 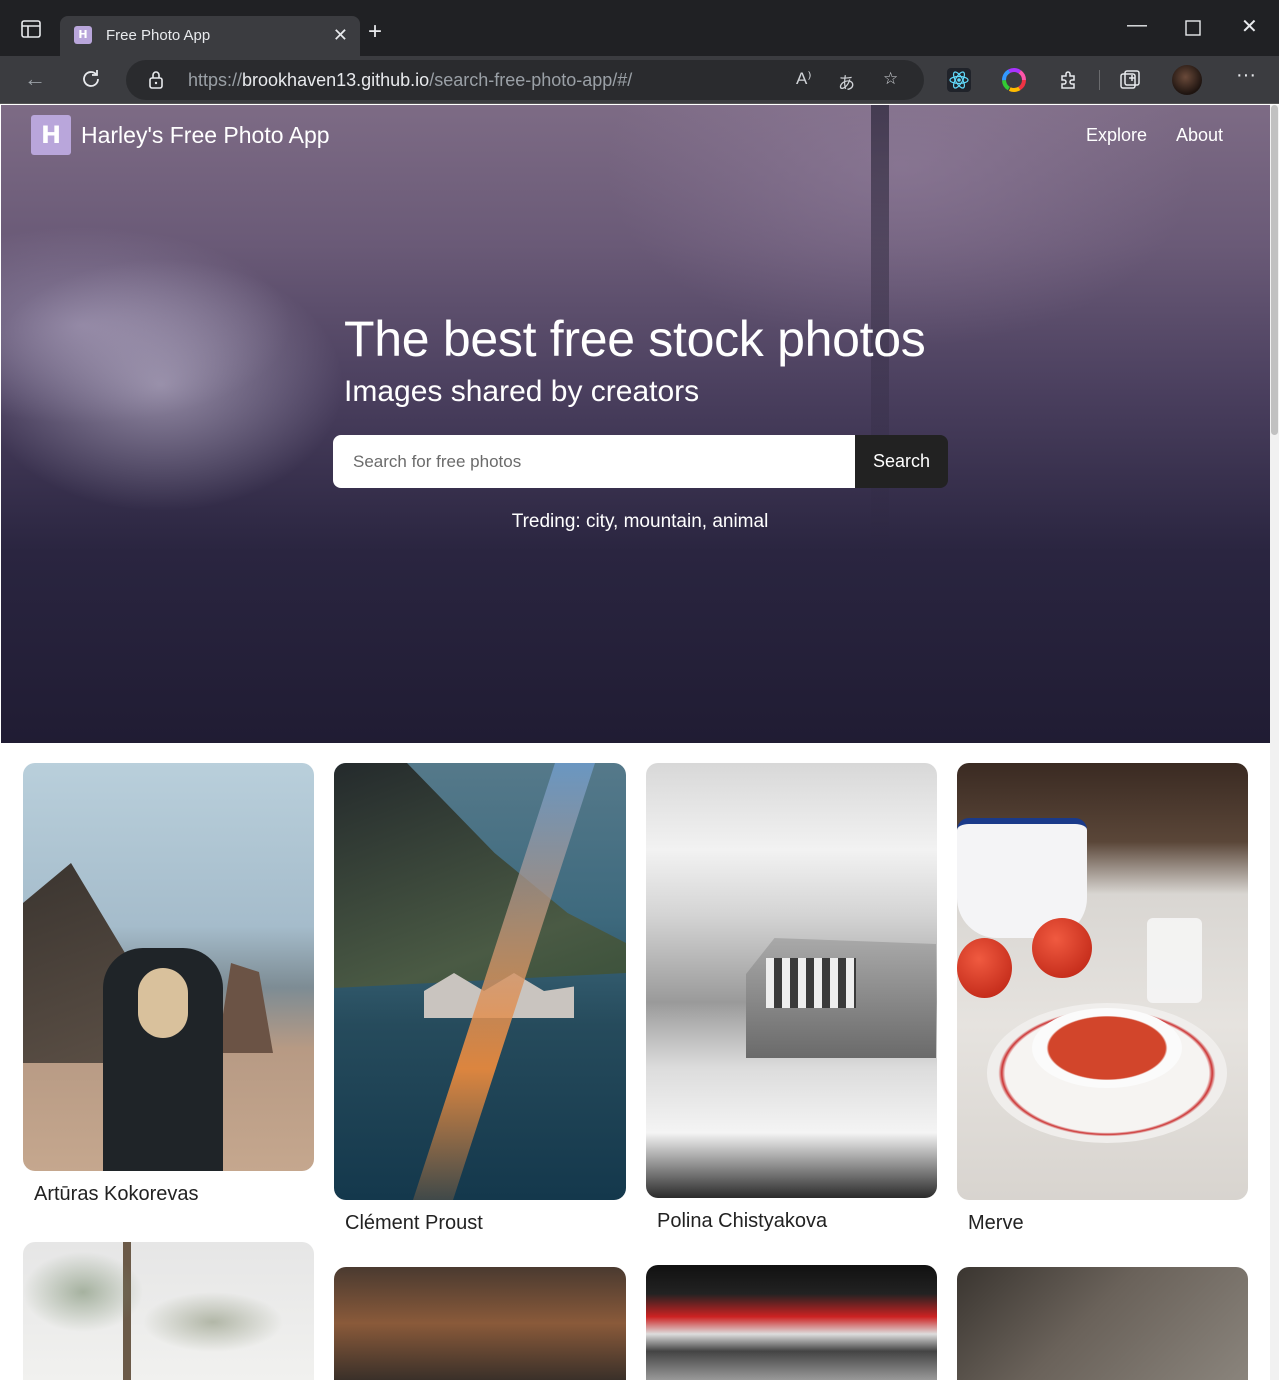 I want to click on brand-name: Harley's Free Photo App, so click(x=205, y=134).